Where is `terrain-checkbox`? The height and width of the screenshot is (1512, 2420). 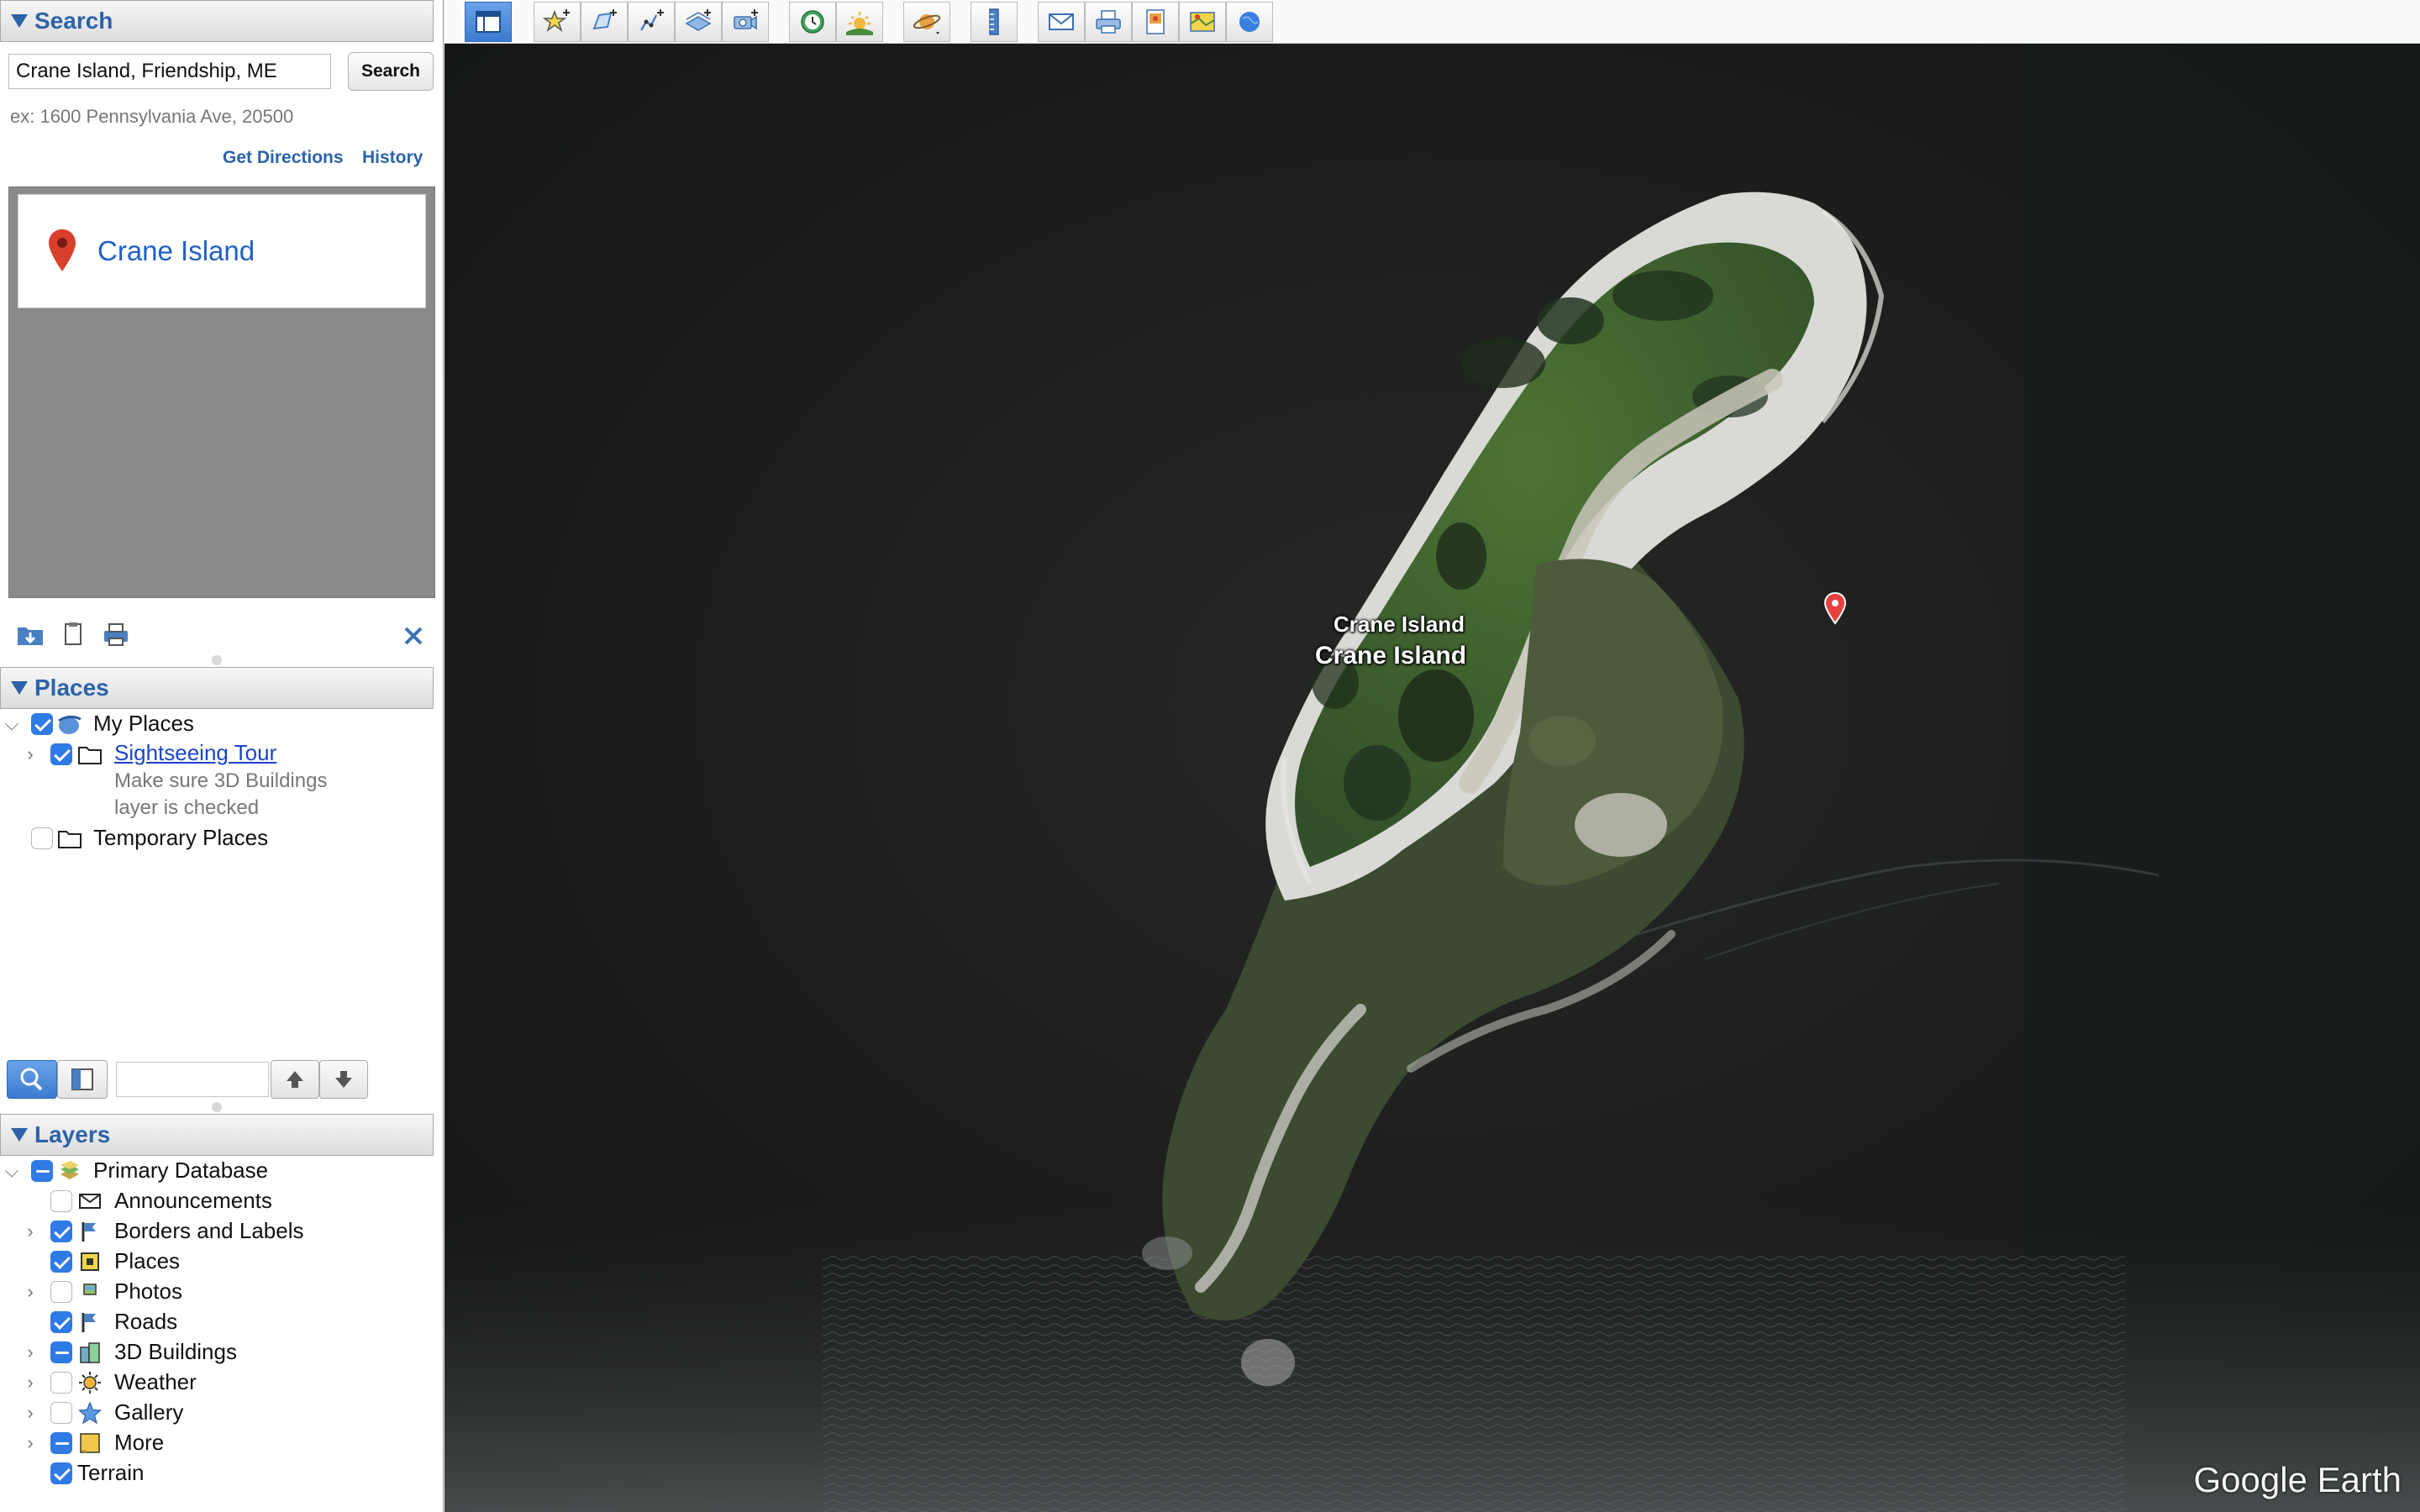
terrain-checkbox is located at coordinates (61, 1473).